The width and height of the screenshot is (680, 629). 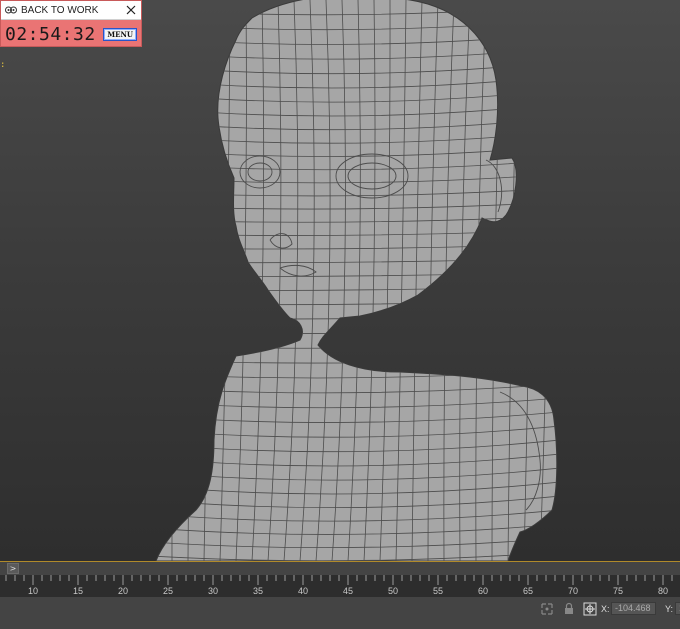 What do you see at coordinates (340, 613) in the screenshot?
I see `status-bar: X: -104.468 Y: 1` at bounding box center [340, 613].